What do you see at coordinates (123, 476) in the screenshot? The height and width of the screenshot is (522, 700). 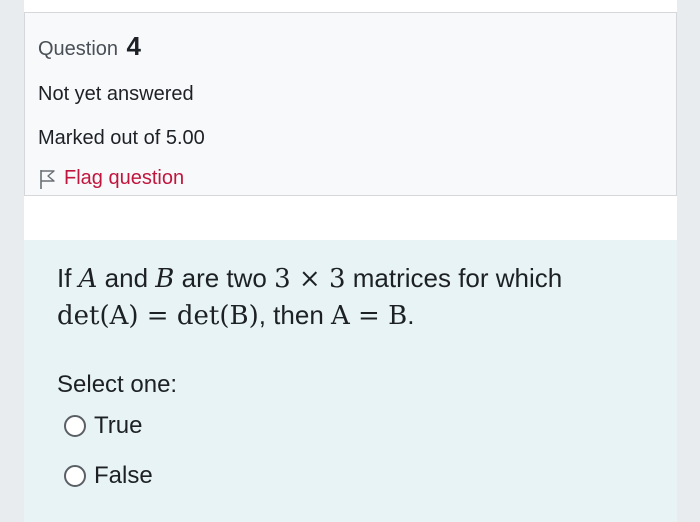 I see `option-label-false: False` at bounding box center [123, 476].